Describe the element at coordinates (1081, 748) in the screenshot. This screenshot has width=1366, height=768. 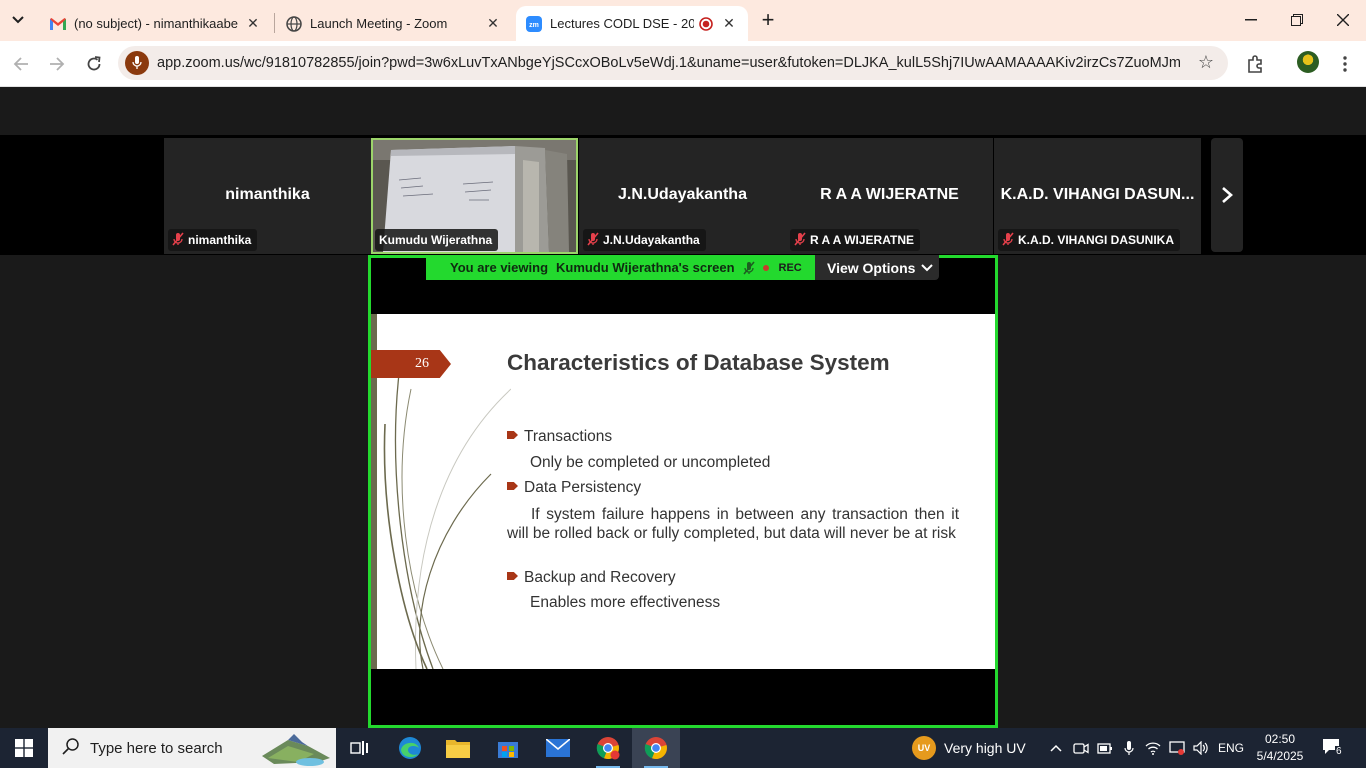
I see `meet-now-icon` at that location.